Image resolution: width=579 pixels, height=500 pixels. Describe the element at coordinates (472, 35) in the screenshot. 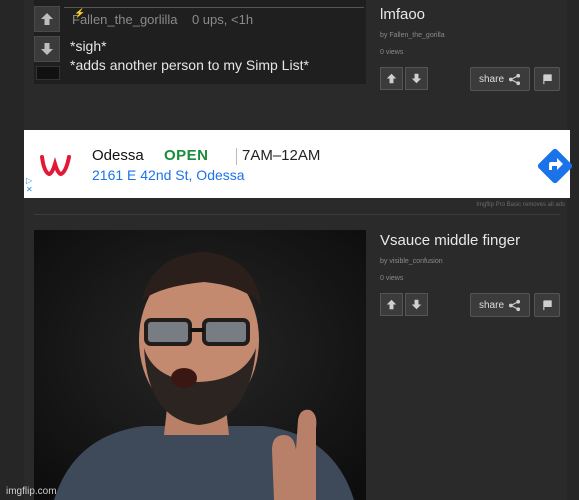

I see `post1-author: by Fallen_the_gorilla` at that location.